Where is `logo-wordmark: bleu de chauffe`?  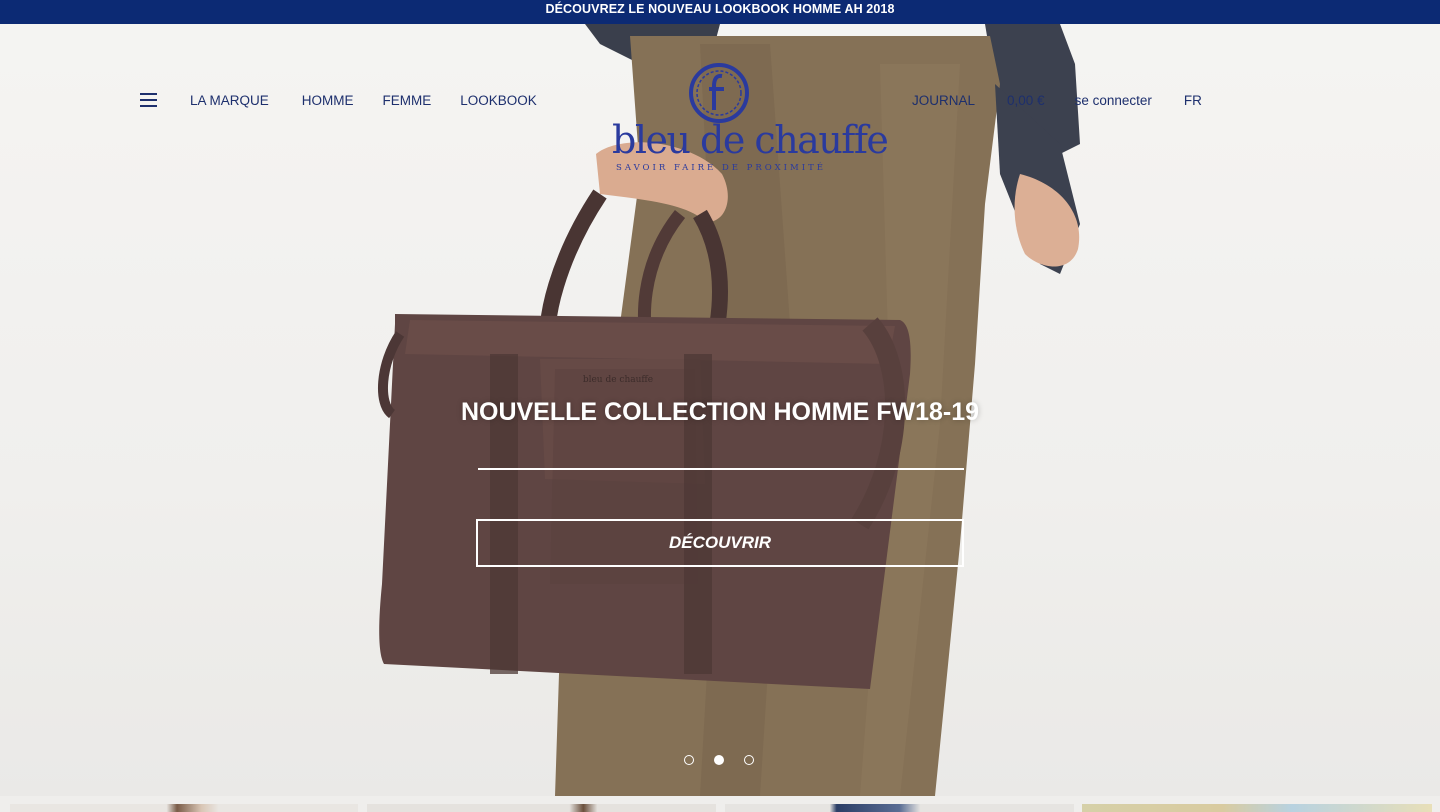
logo-wordmark: bleu de chauffe is located at coordinates (750, 140).